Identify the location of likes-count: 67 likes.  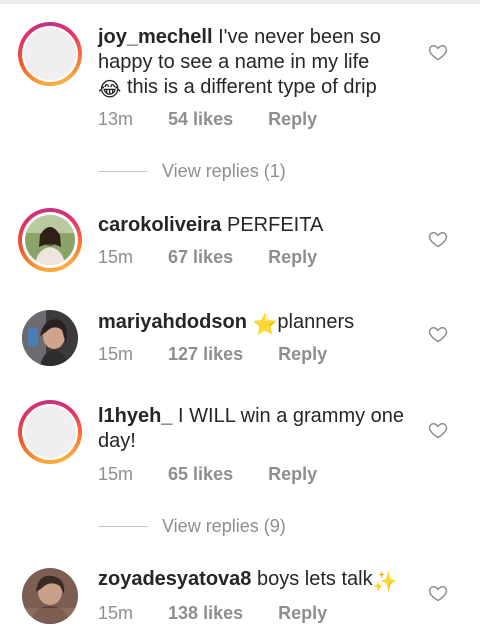
(200, 257).